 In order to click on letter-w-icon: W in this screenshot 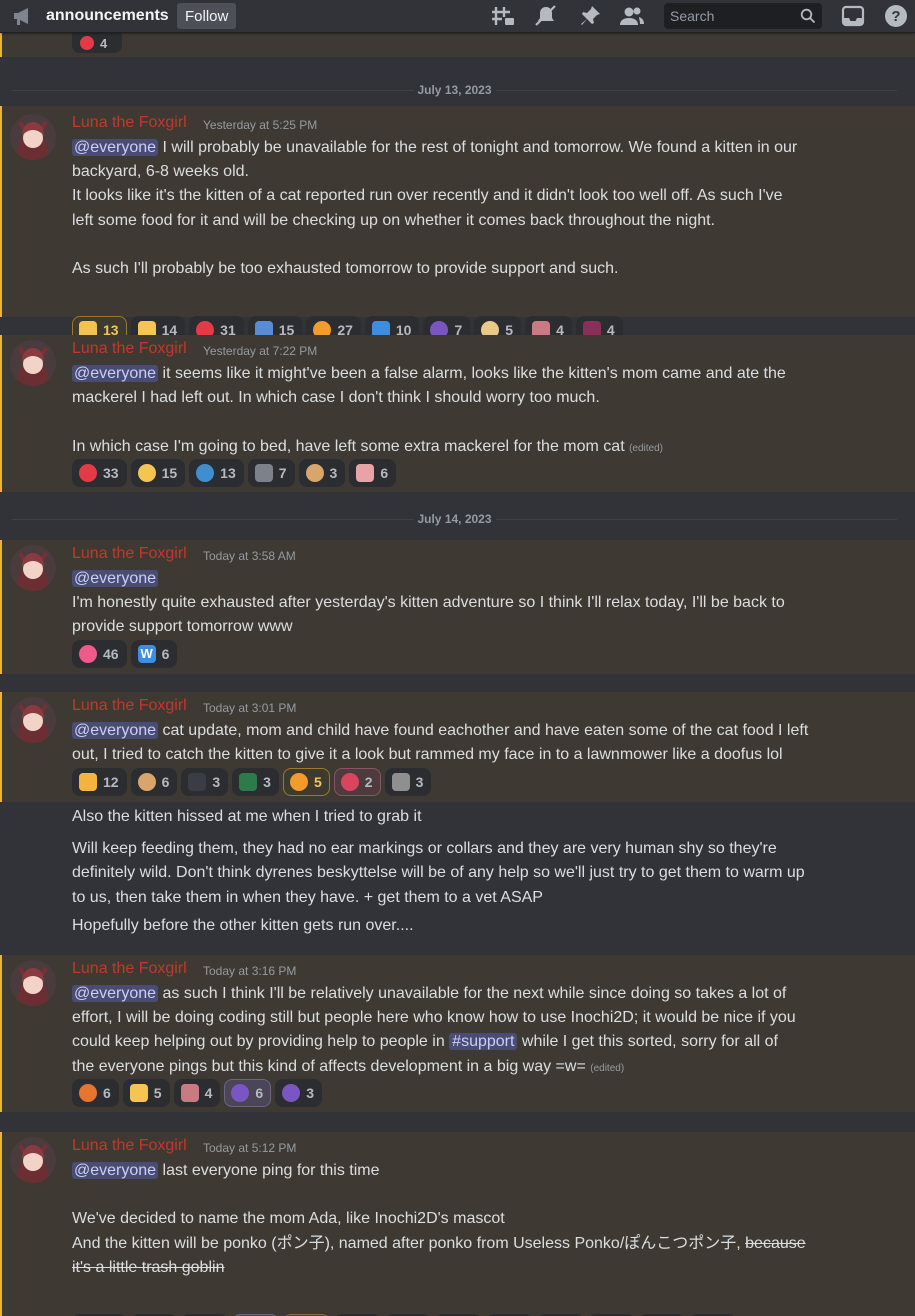, I will do `click(146, 654)`.